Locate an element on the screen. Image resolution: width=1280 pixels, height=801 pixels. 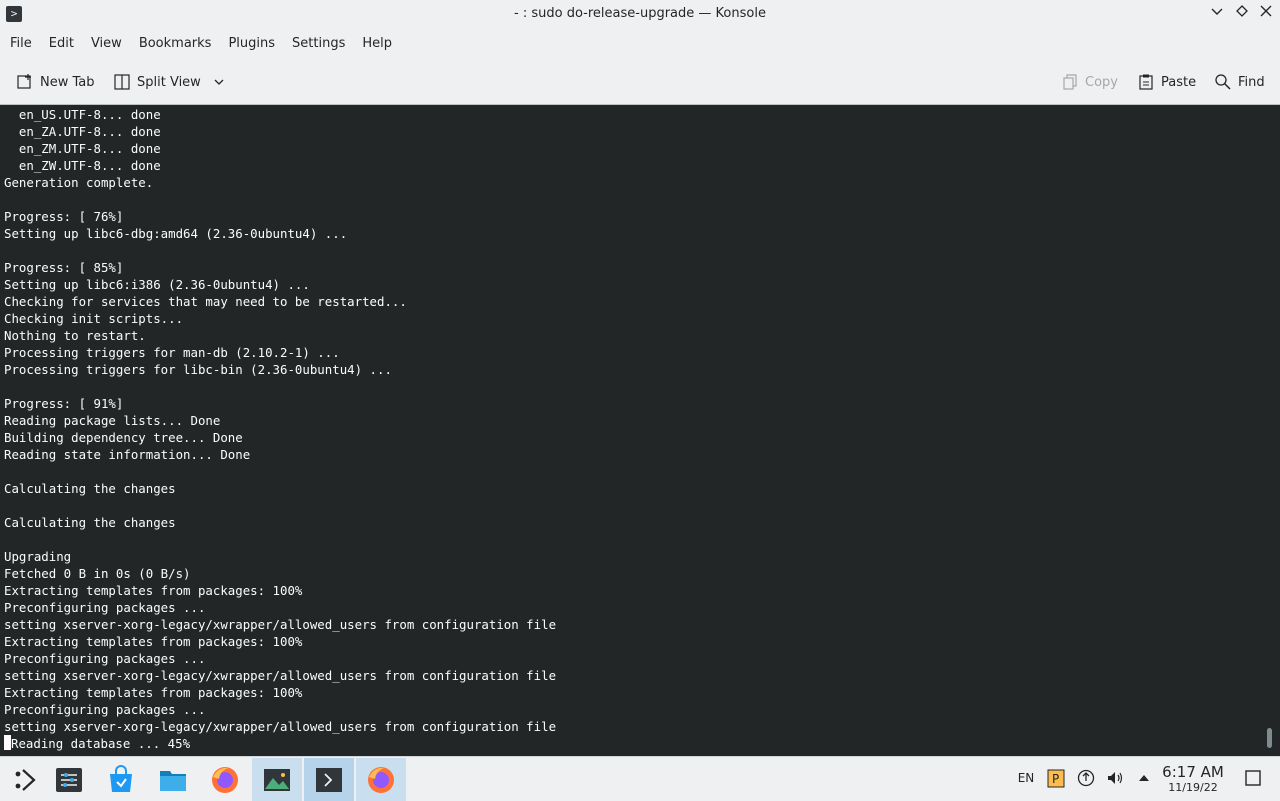
show-desktop-button is located at coordinates (1253, 778).